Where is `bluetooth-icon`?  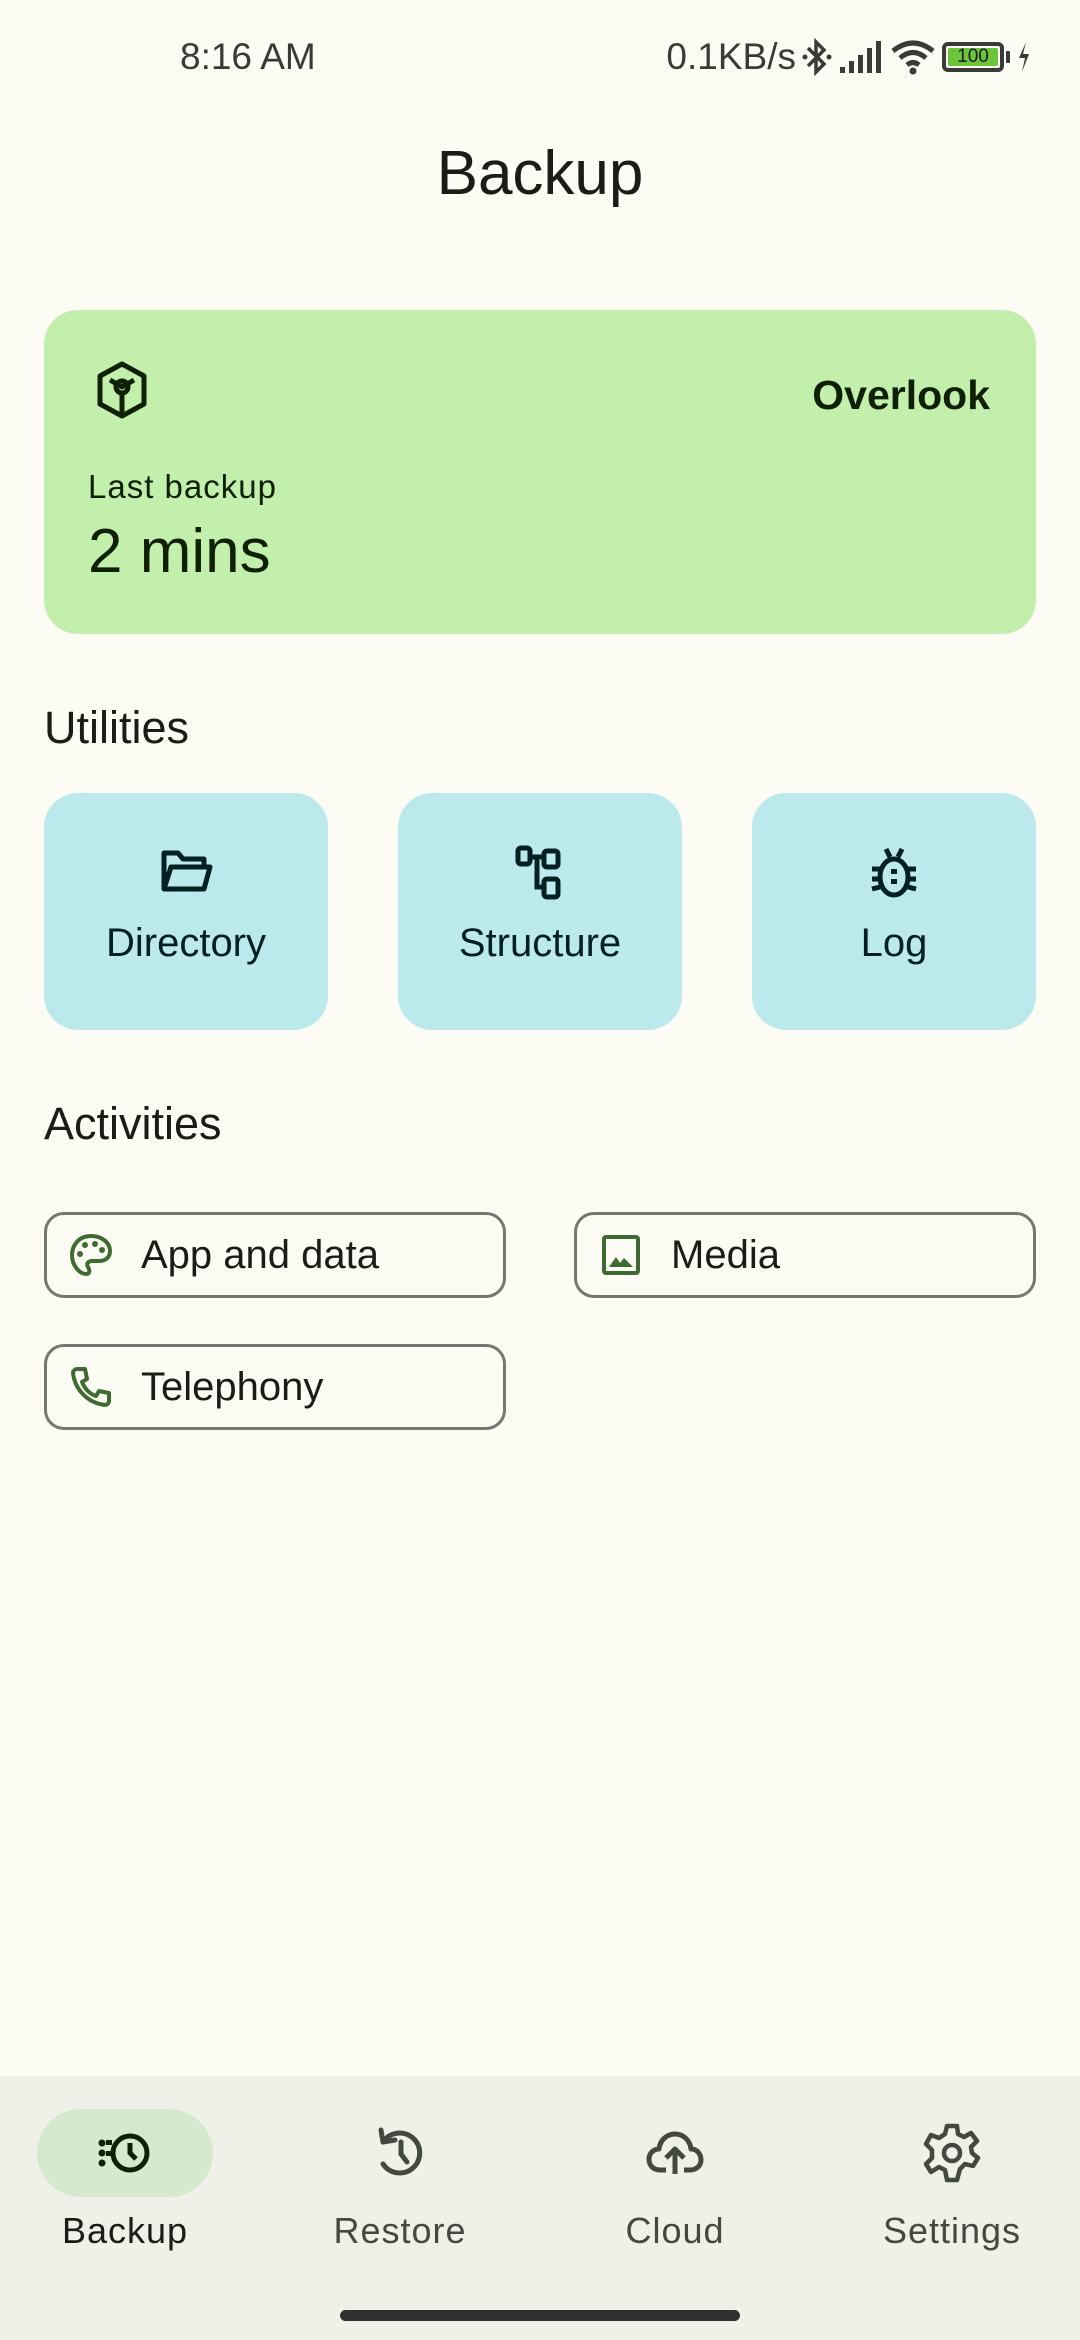 bluetooth-icon is located at coordinates (817, 57).